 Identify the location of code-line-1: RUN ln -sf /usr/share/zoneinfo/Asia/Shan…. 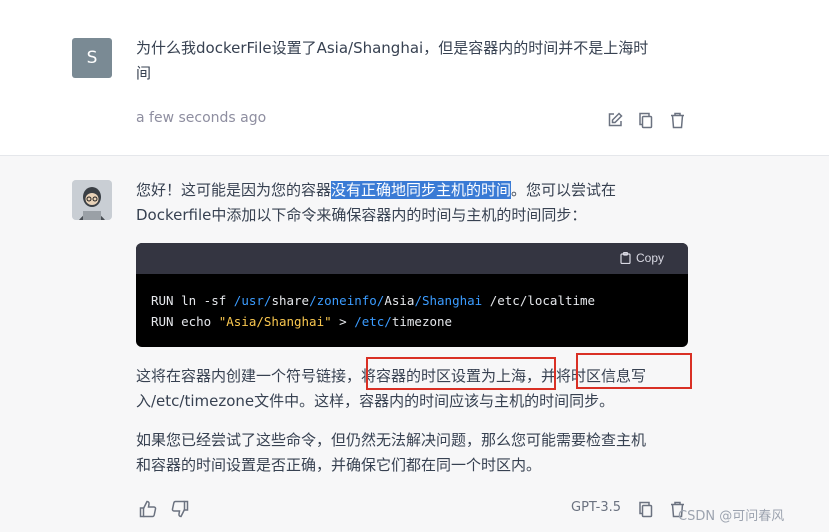
(412, 300).